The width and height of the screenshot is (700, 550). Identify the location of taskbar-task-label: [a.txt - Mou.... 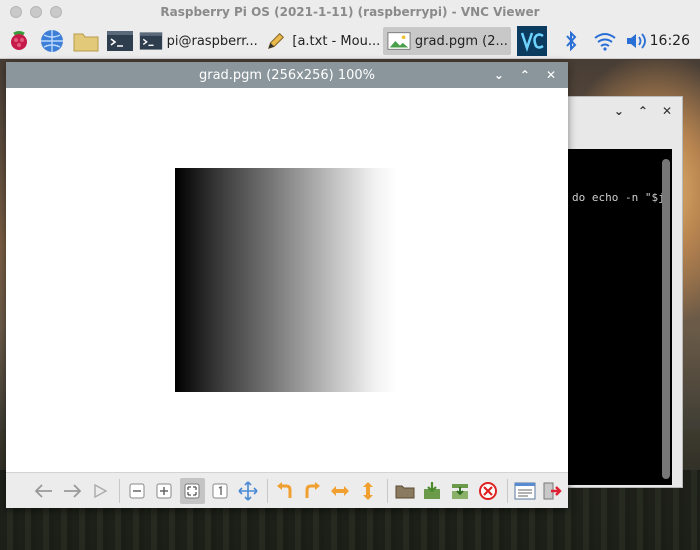
(336, 41).